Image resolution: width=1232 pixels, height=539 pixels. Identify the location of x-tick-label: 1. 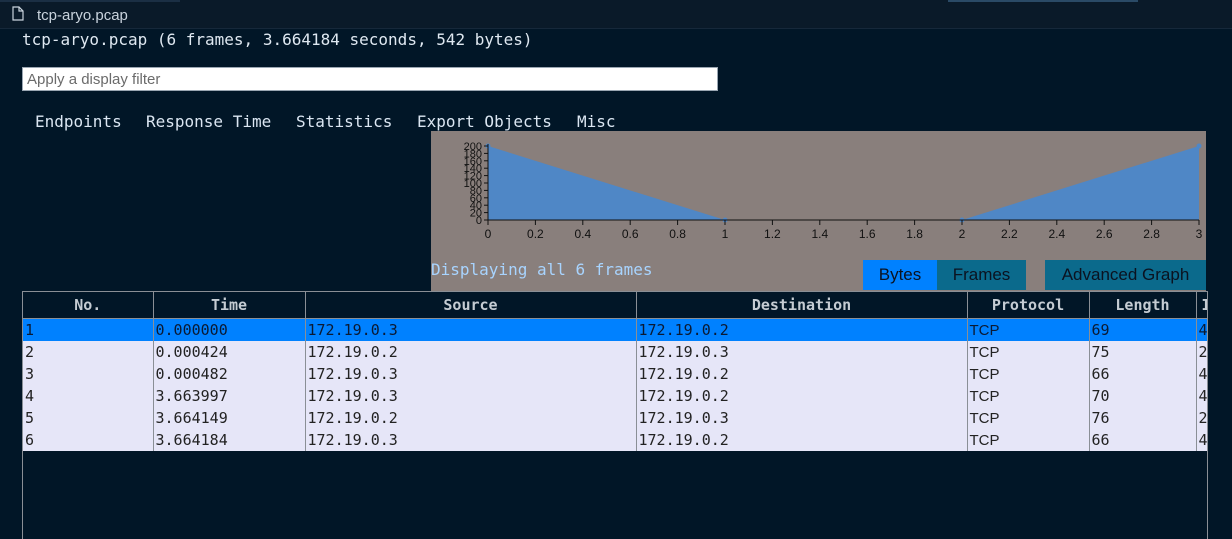
(725, 234).